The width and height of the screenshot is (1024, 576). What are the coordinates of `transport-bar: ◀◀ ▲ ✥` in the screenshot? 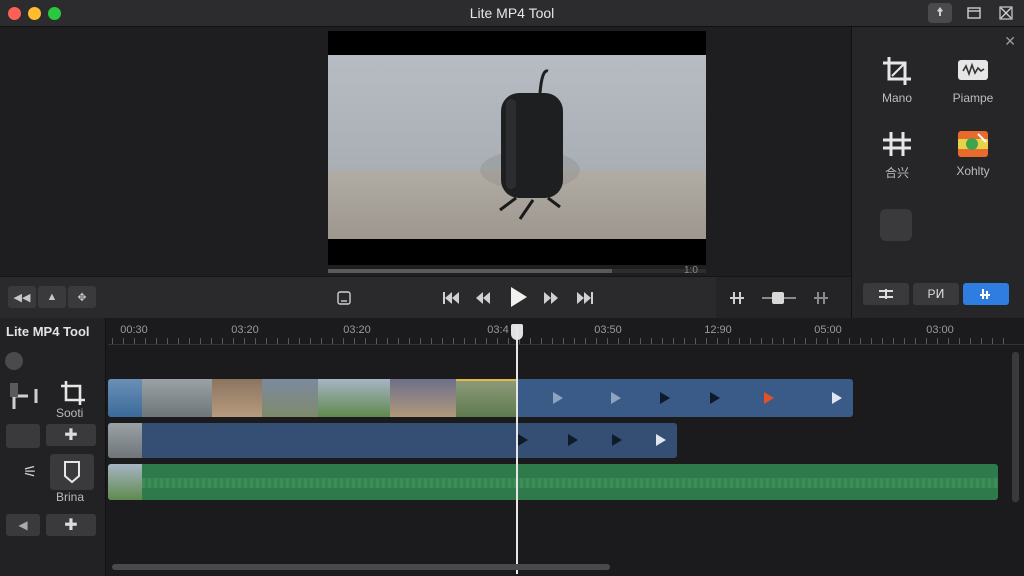 It's located at (425, 297).